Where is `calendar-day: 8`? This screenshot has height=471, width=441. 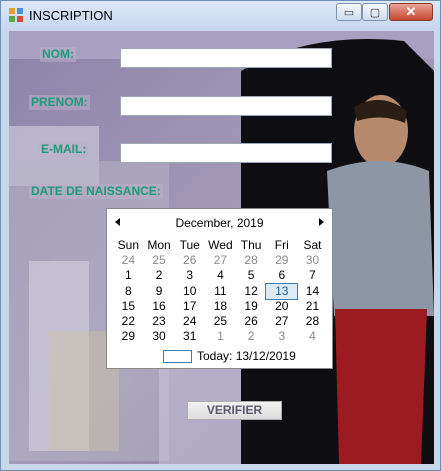
calendar-day: 8 is located at coordinates (128, 291).